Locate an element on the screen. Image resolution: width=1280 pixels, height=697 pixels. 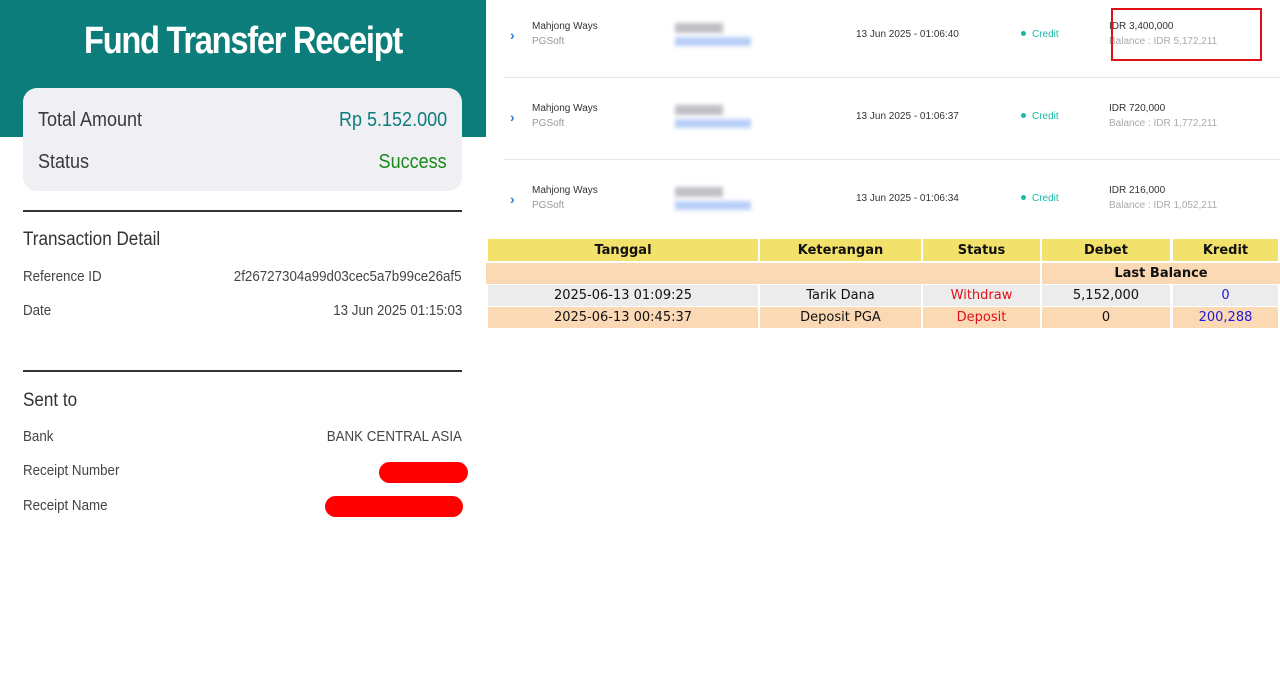
cell-tanggal: 2025-06-13 00:45:37 is located at coordinates (623, 317).